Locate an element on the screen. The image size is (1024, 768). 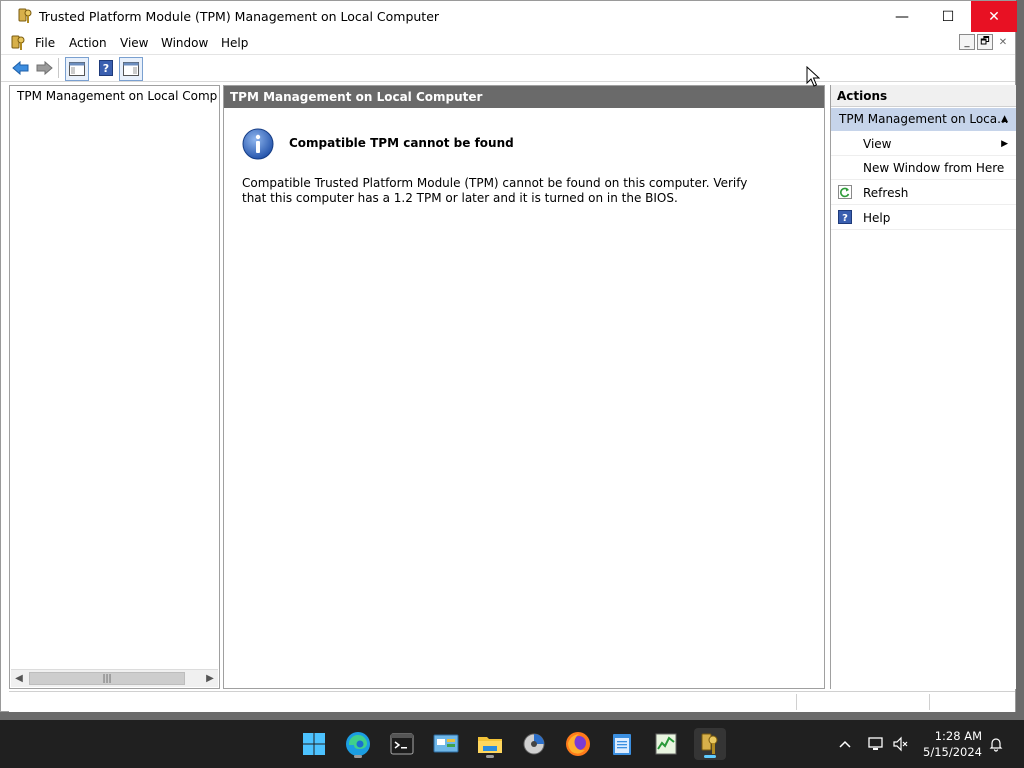
menu-view: View is located at coordinates (134, 43).